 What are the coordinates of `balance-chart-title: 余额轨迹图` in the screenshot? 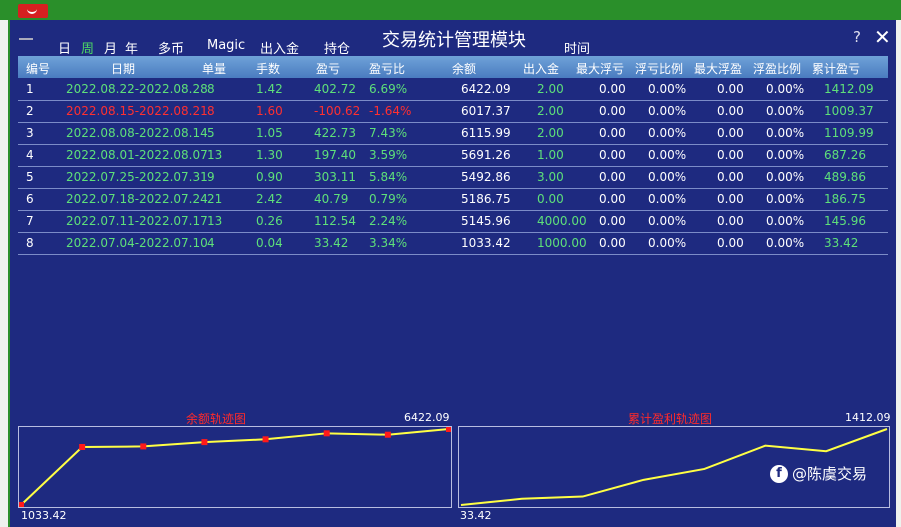 It's located at (216, 419).